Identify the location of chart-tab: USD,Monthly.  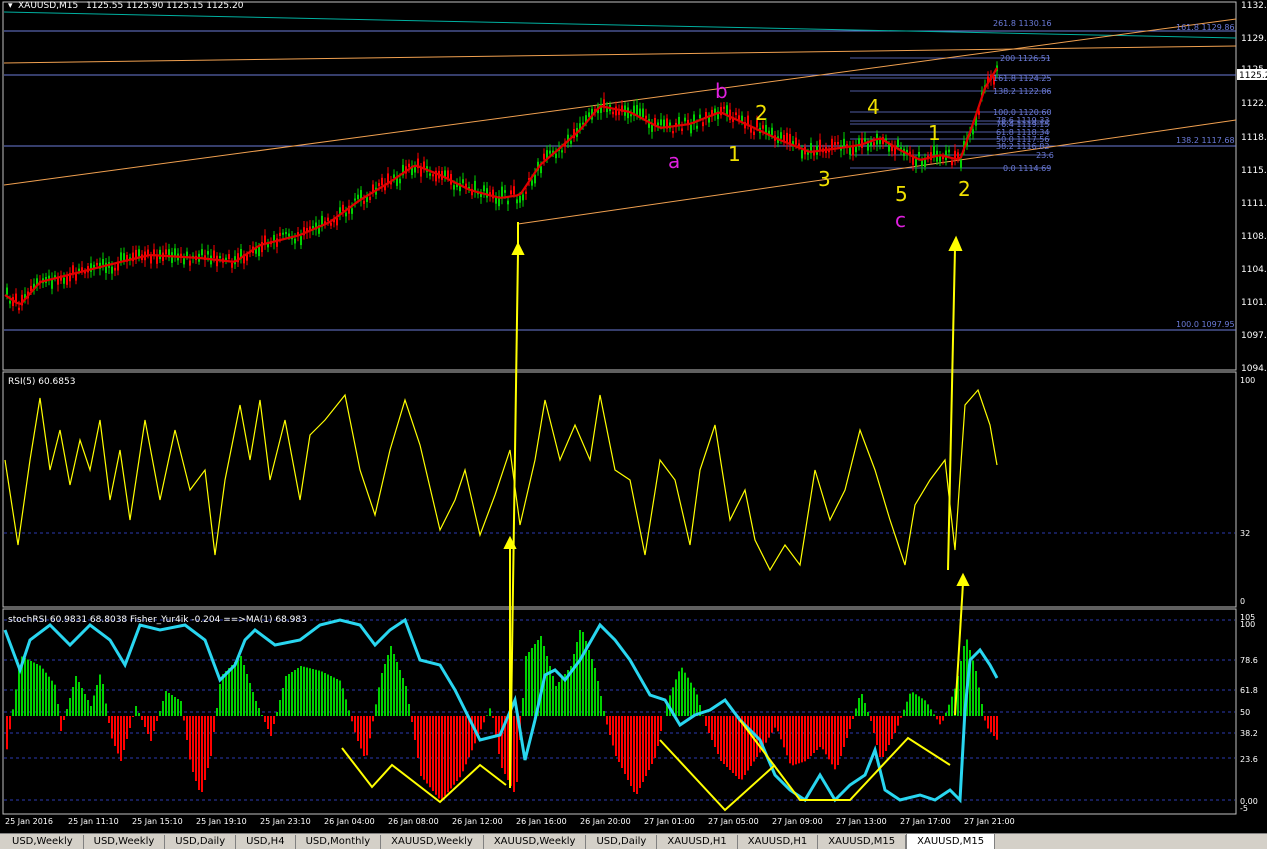
(338, 842).